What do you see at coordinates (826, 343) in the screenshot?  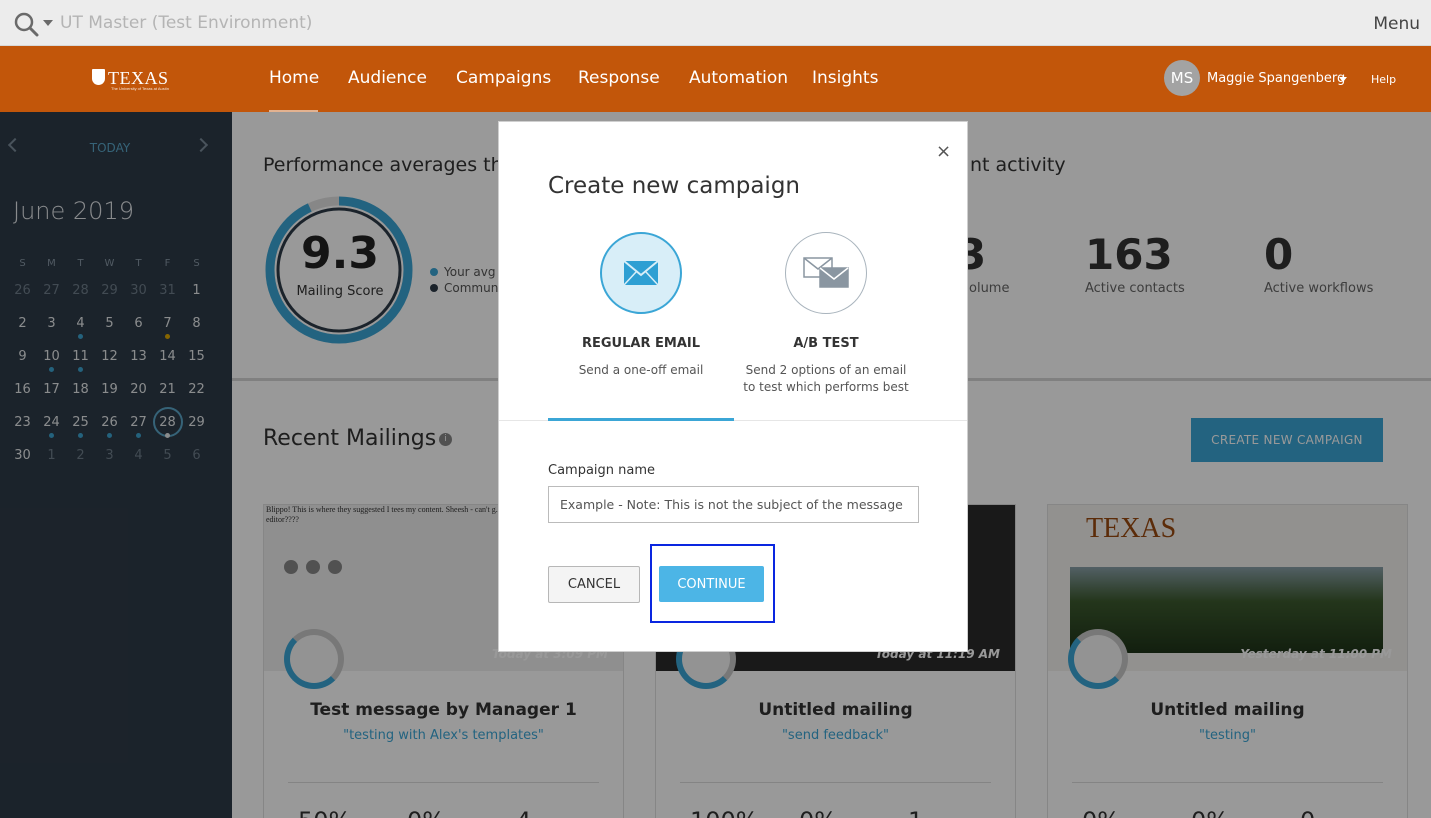 I see `ab-test-label: A/B TEST` at bounding box center [826, 343].